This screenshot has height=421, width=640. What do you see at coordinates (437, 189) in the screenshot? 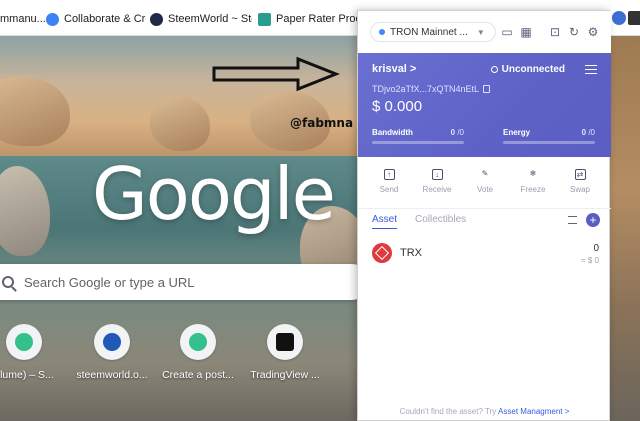
I see `receive-label: Receive` at bounding box center [437, 189].